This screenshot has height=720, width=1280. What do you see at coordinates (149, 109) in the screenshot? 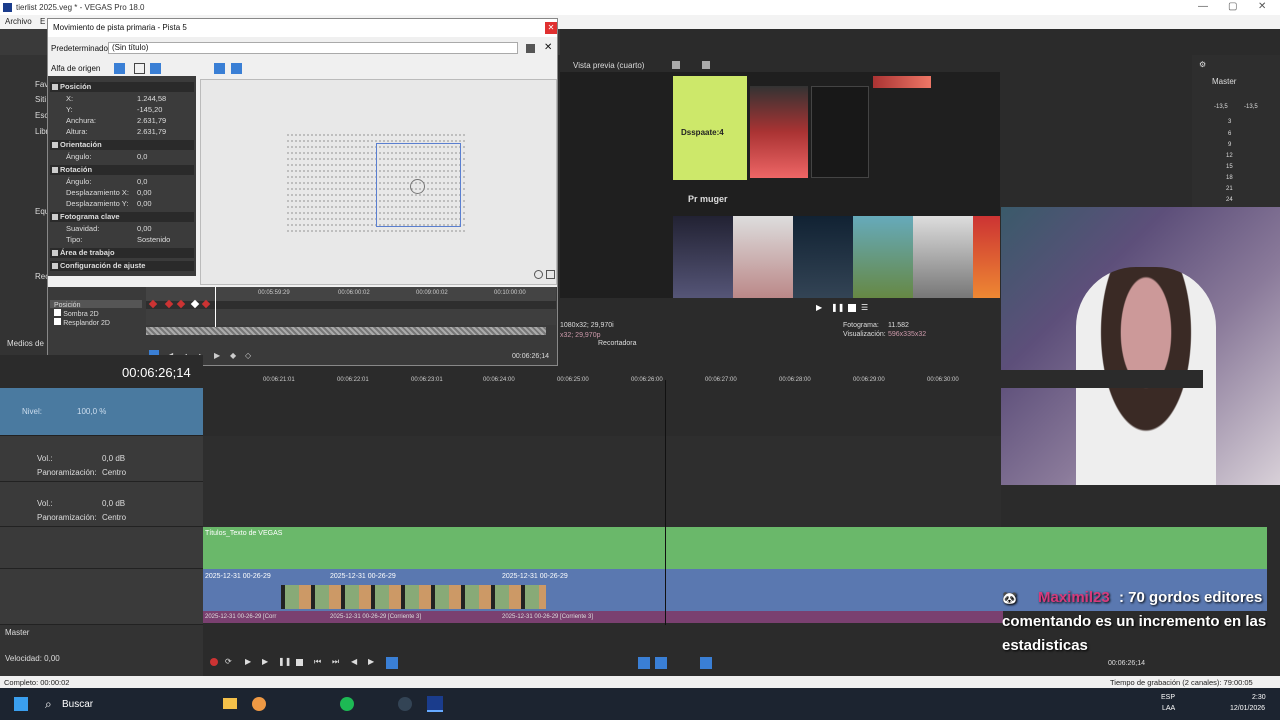
I see `prop-value: -145,20` at bounding box center [149, 109].